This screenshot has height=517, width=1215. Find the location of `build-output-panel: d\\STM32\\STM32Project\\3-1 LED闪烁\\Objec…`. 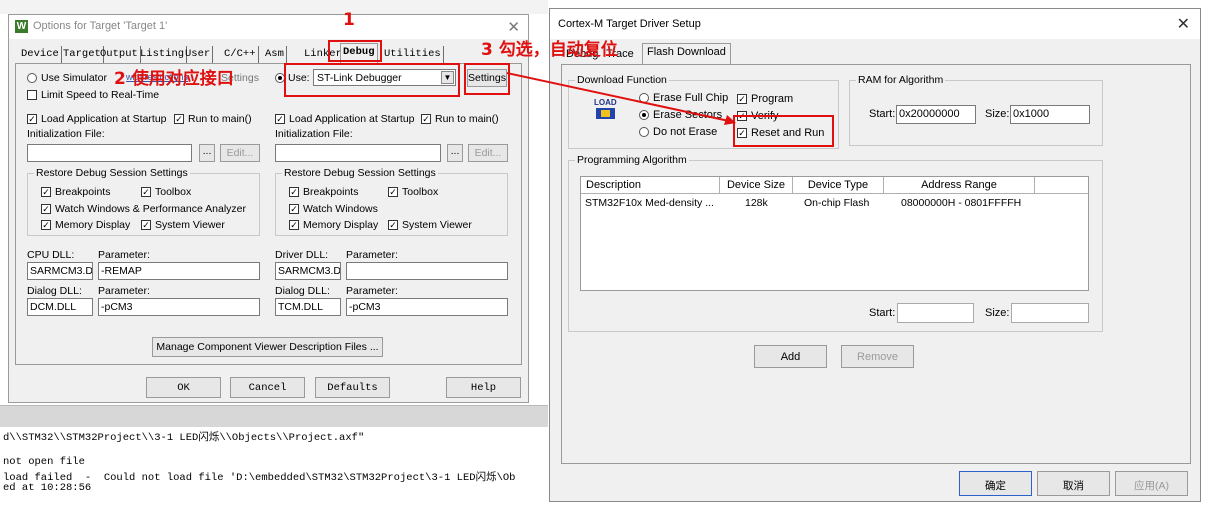

build-output-panel: d\\STM32\\STM32Project\\3-1 LED闪烁\\Objec… is located at coordinates (274, 468).